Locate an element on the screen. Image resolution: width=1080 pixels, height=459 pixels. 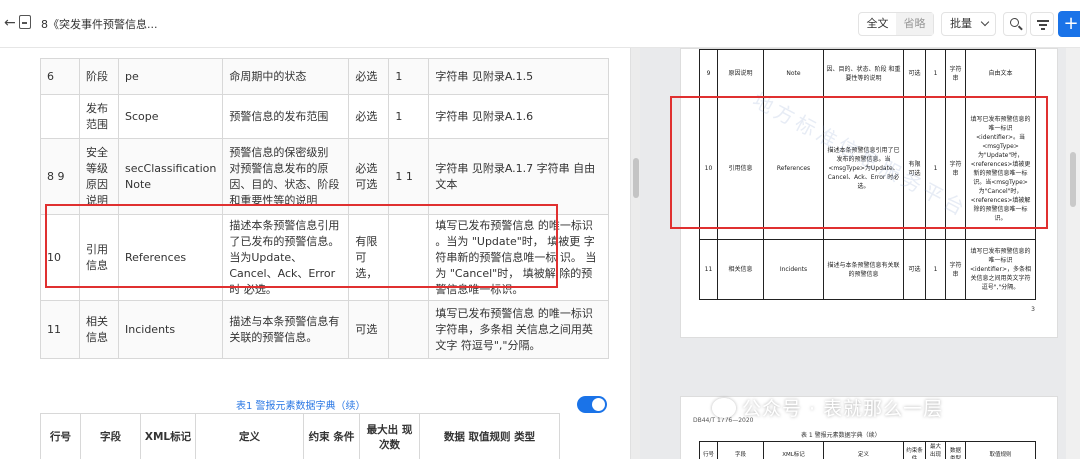
back-arrow-icon: ← is located at coordinates (10, 23).